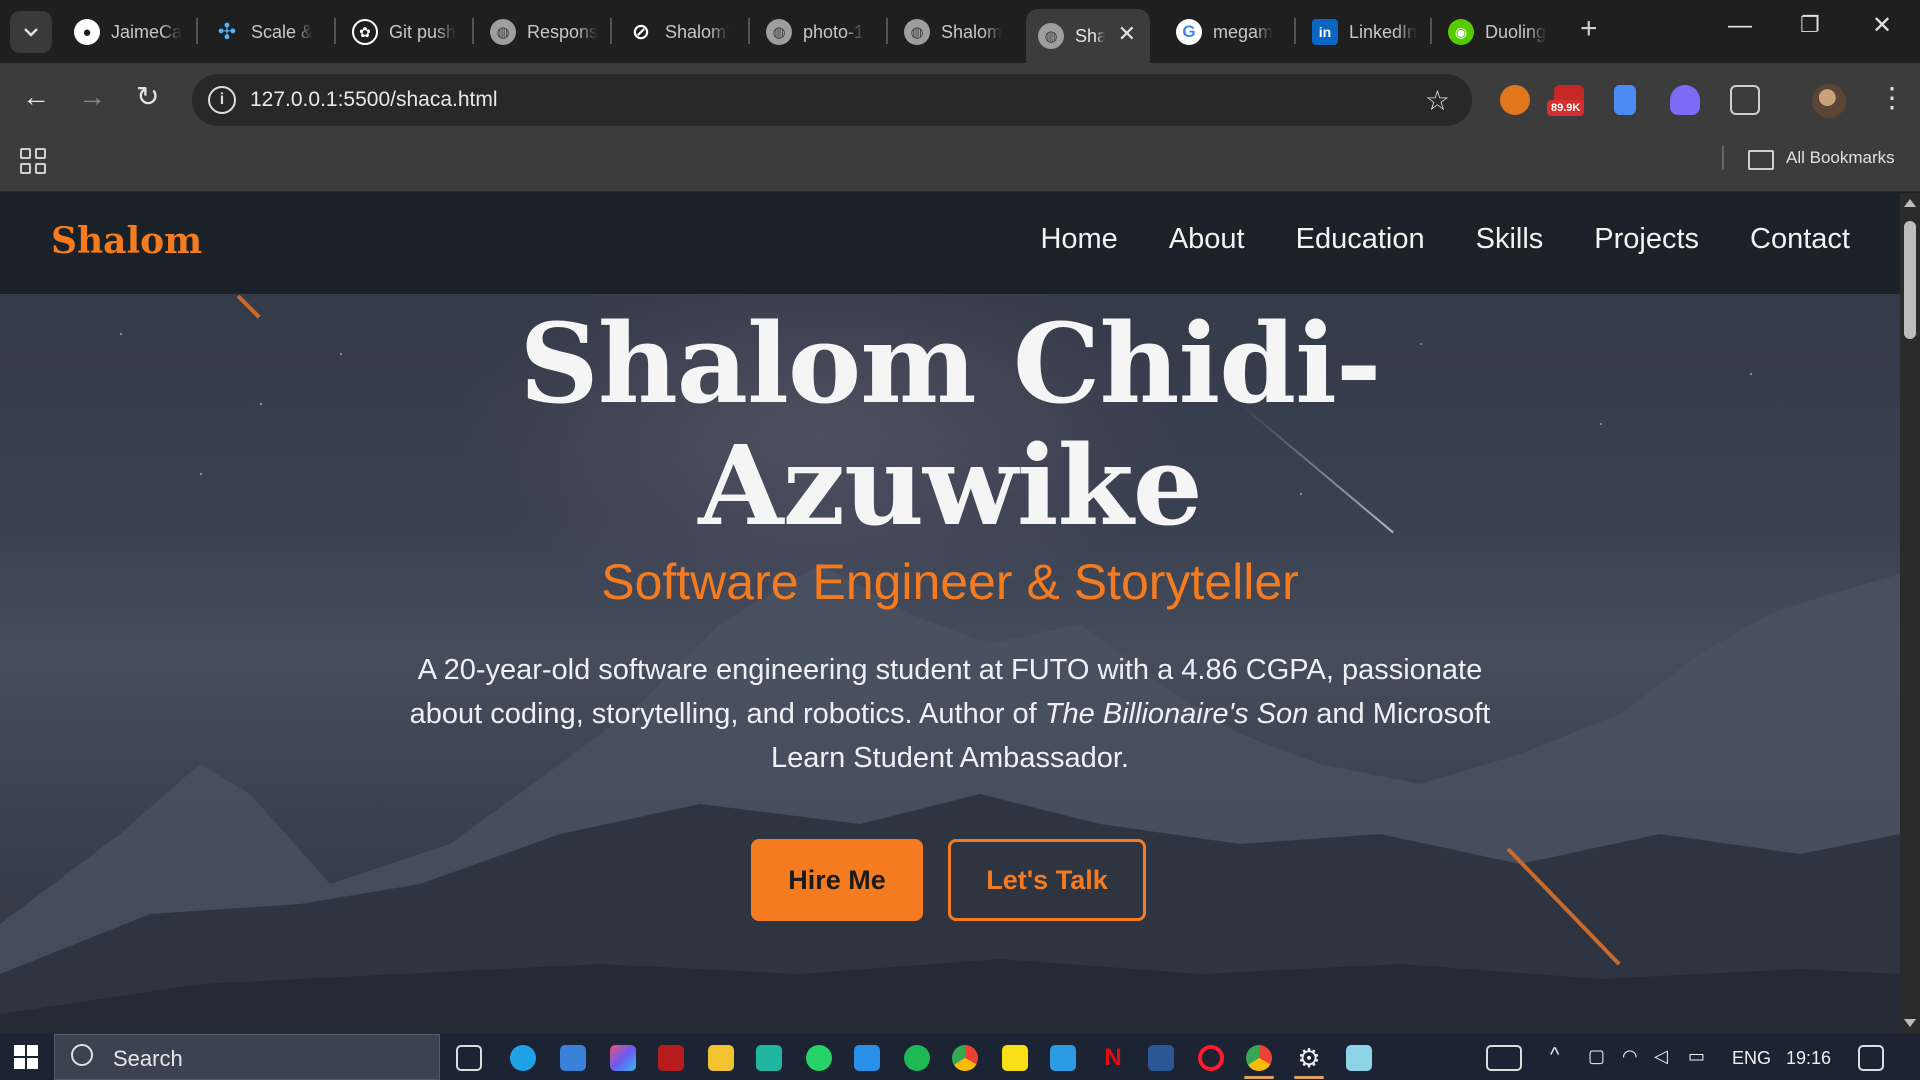  What do you see at coordinates (957, 32) in the screenshot?
I see `tab-shalom: ◍ Shalom` at bounding box center [957, 32].